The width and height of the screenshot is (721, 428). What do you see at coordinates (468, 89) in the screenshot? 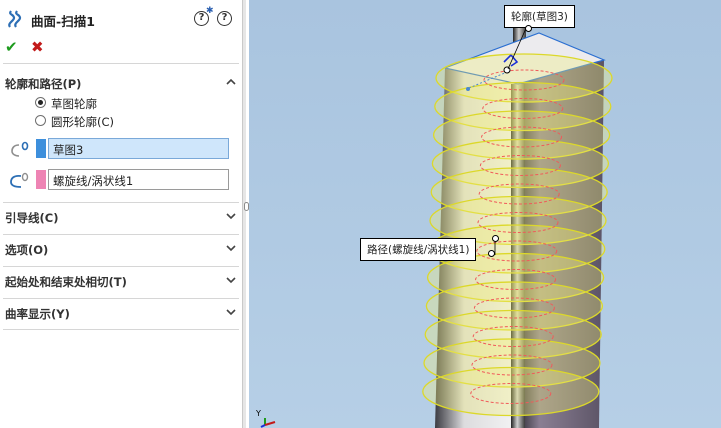
I see `profile-point` at bounding box center [468, 89].